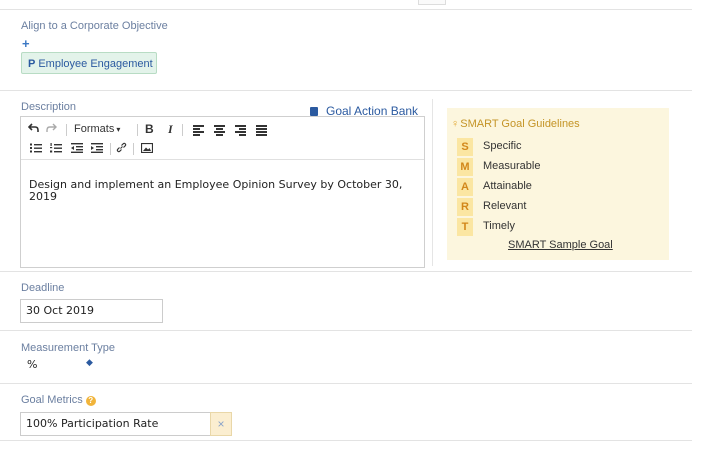 This screenshot has width=702, height=450. What do you see at coordinates (36, 148) in the screenshot?
I see `bullet-list-icon` at bounding box center [36, 148].